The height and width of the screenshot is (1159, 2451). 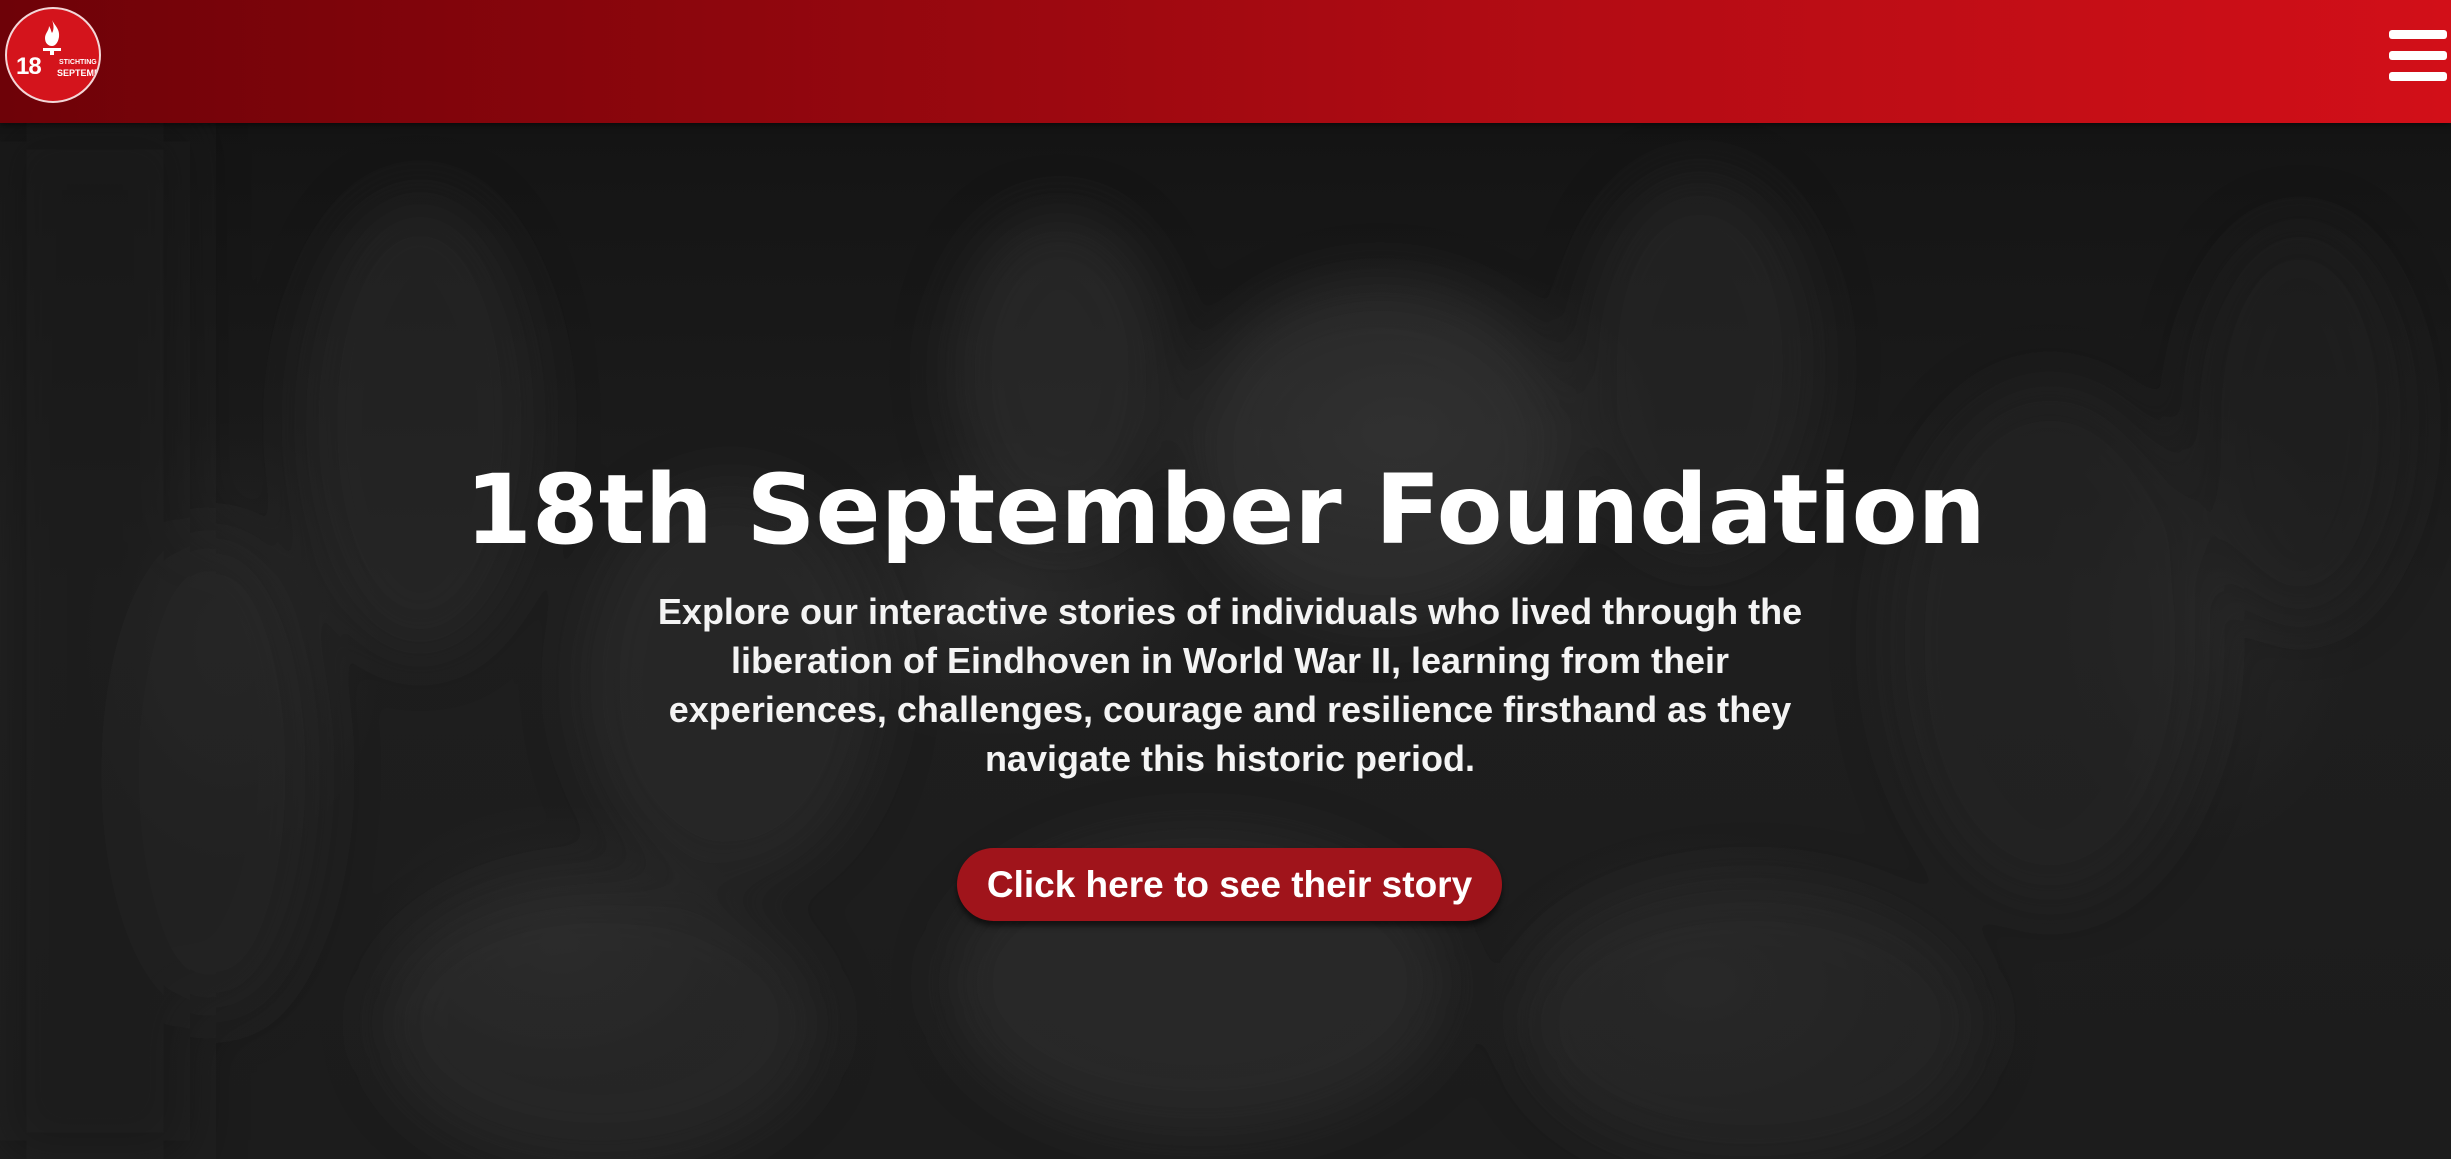 What do you see at coordinates (79, 73) in the screenshot?
I see `logo-text-line2: SEPTEMBER` at bounding box center [79, 73].